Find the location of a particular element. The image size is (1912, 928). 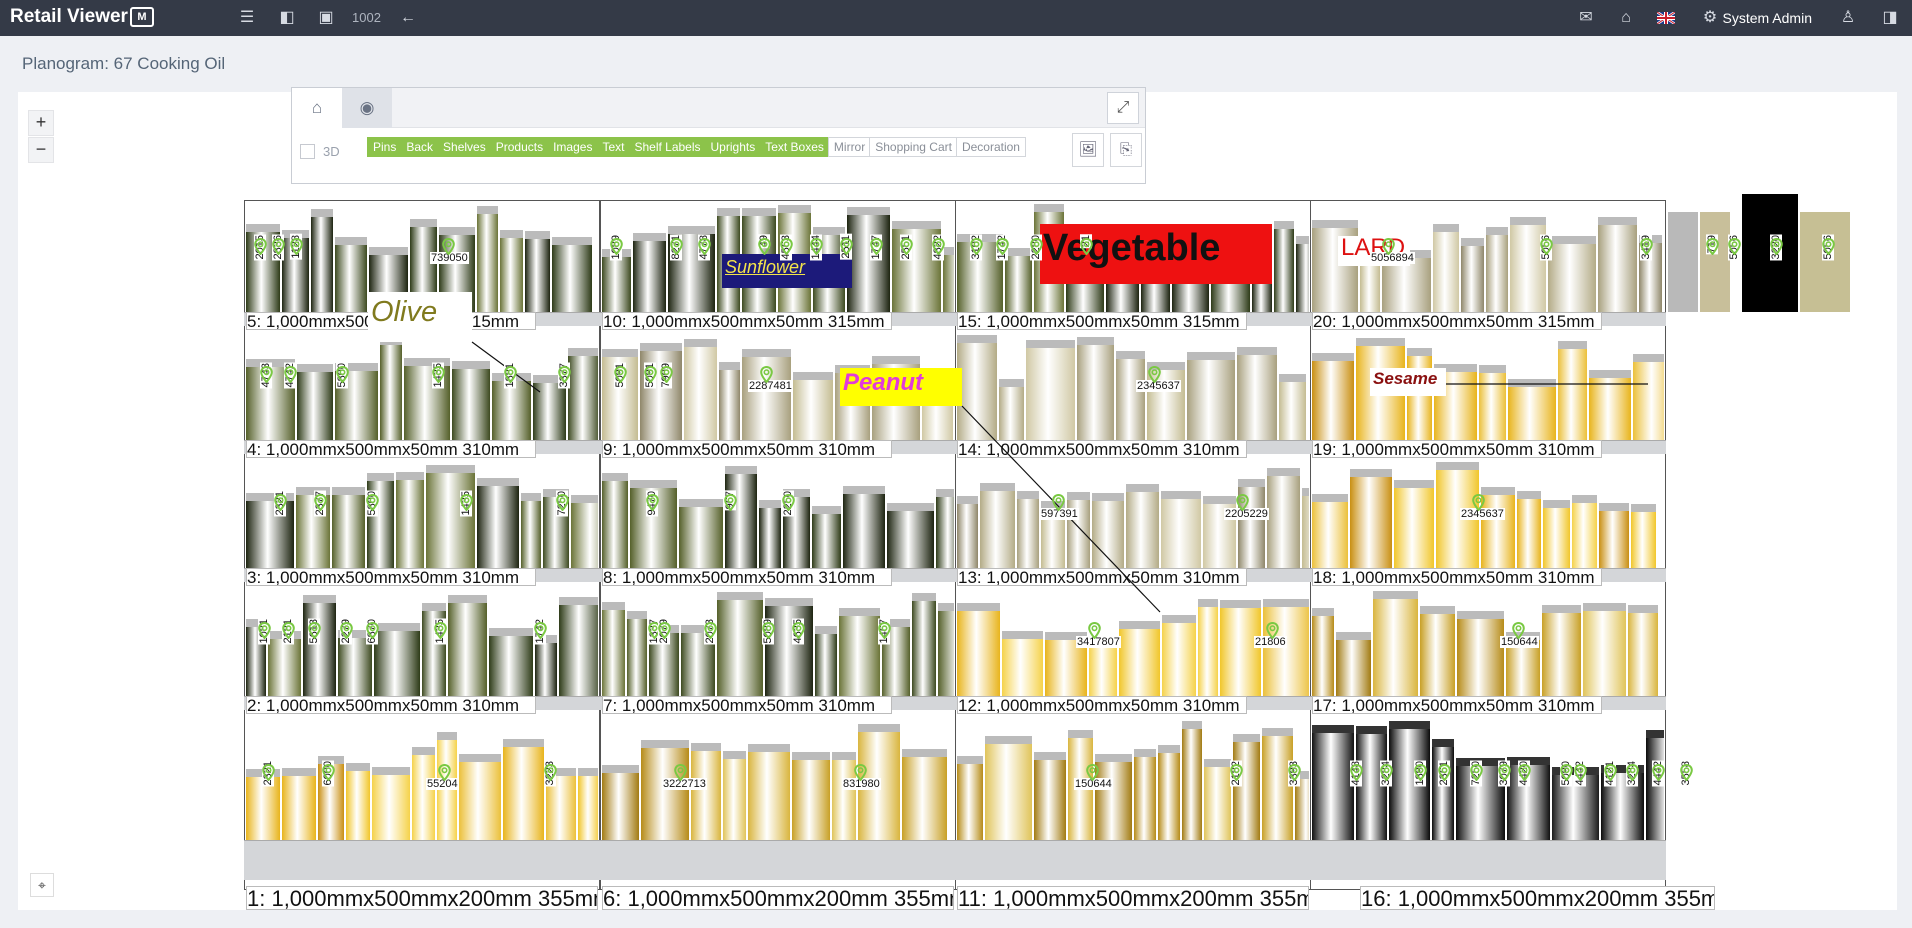

layer-toggle-images: Images is located at coordinates (573, 147).